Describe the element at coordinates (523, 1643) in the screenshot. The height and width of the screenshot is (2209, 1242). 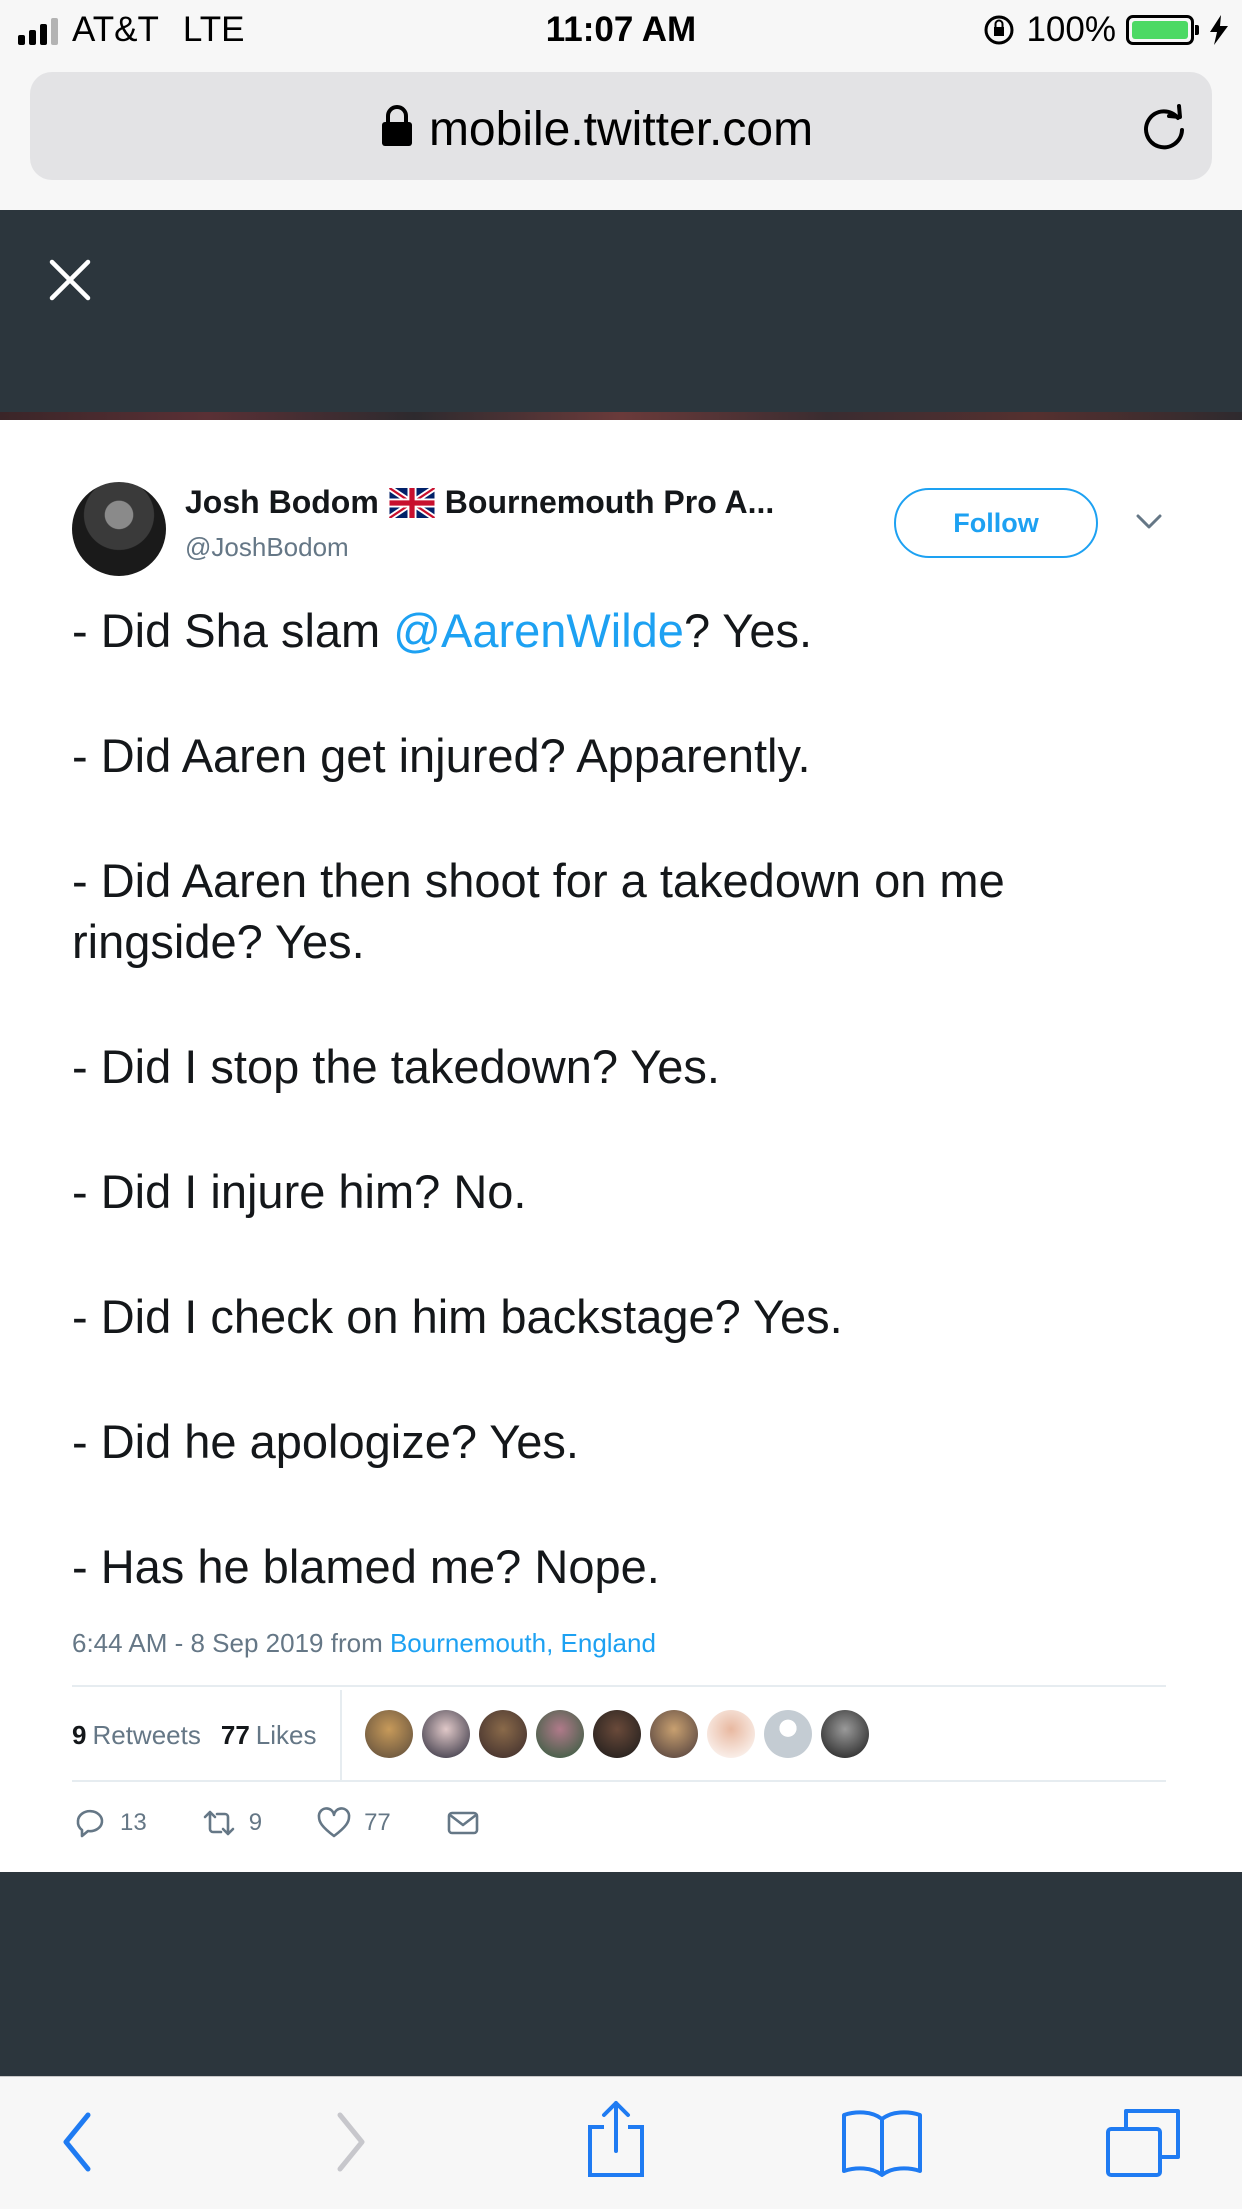
I see `tweet-location: Bournemouth, England` at that location.